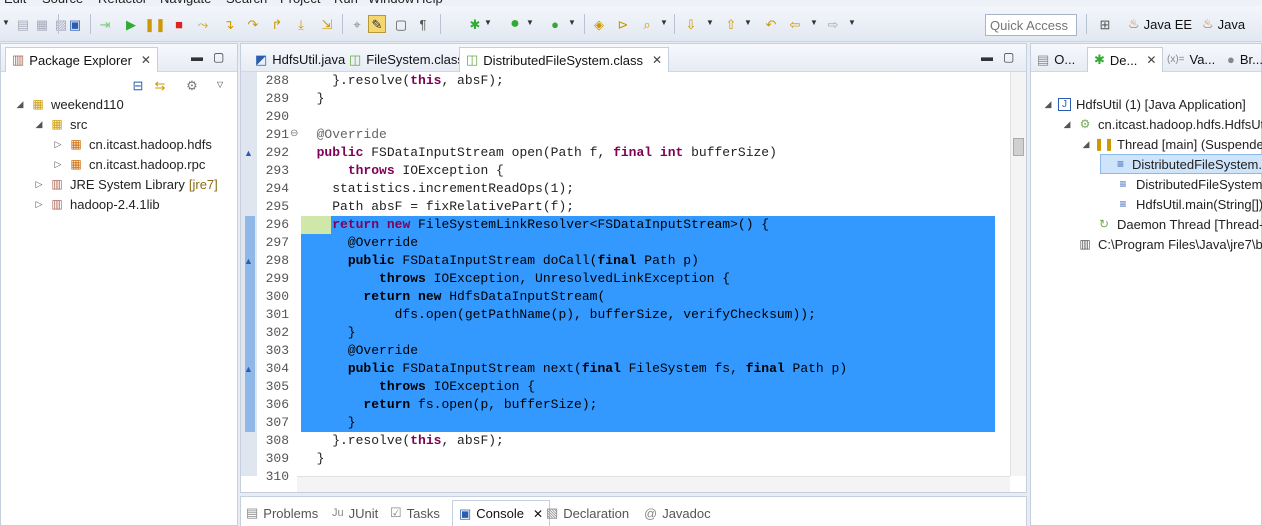 This screenshot has width=1262, height=526. I want to click on view-menu-dropdown-icon: ▽, so click(220, 84).